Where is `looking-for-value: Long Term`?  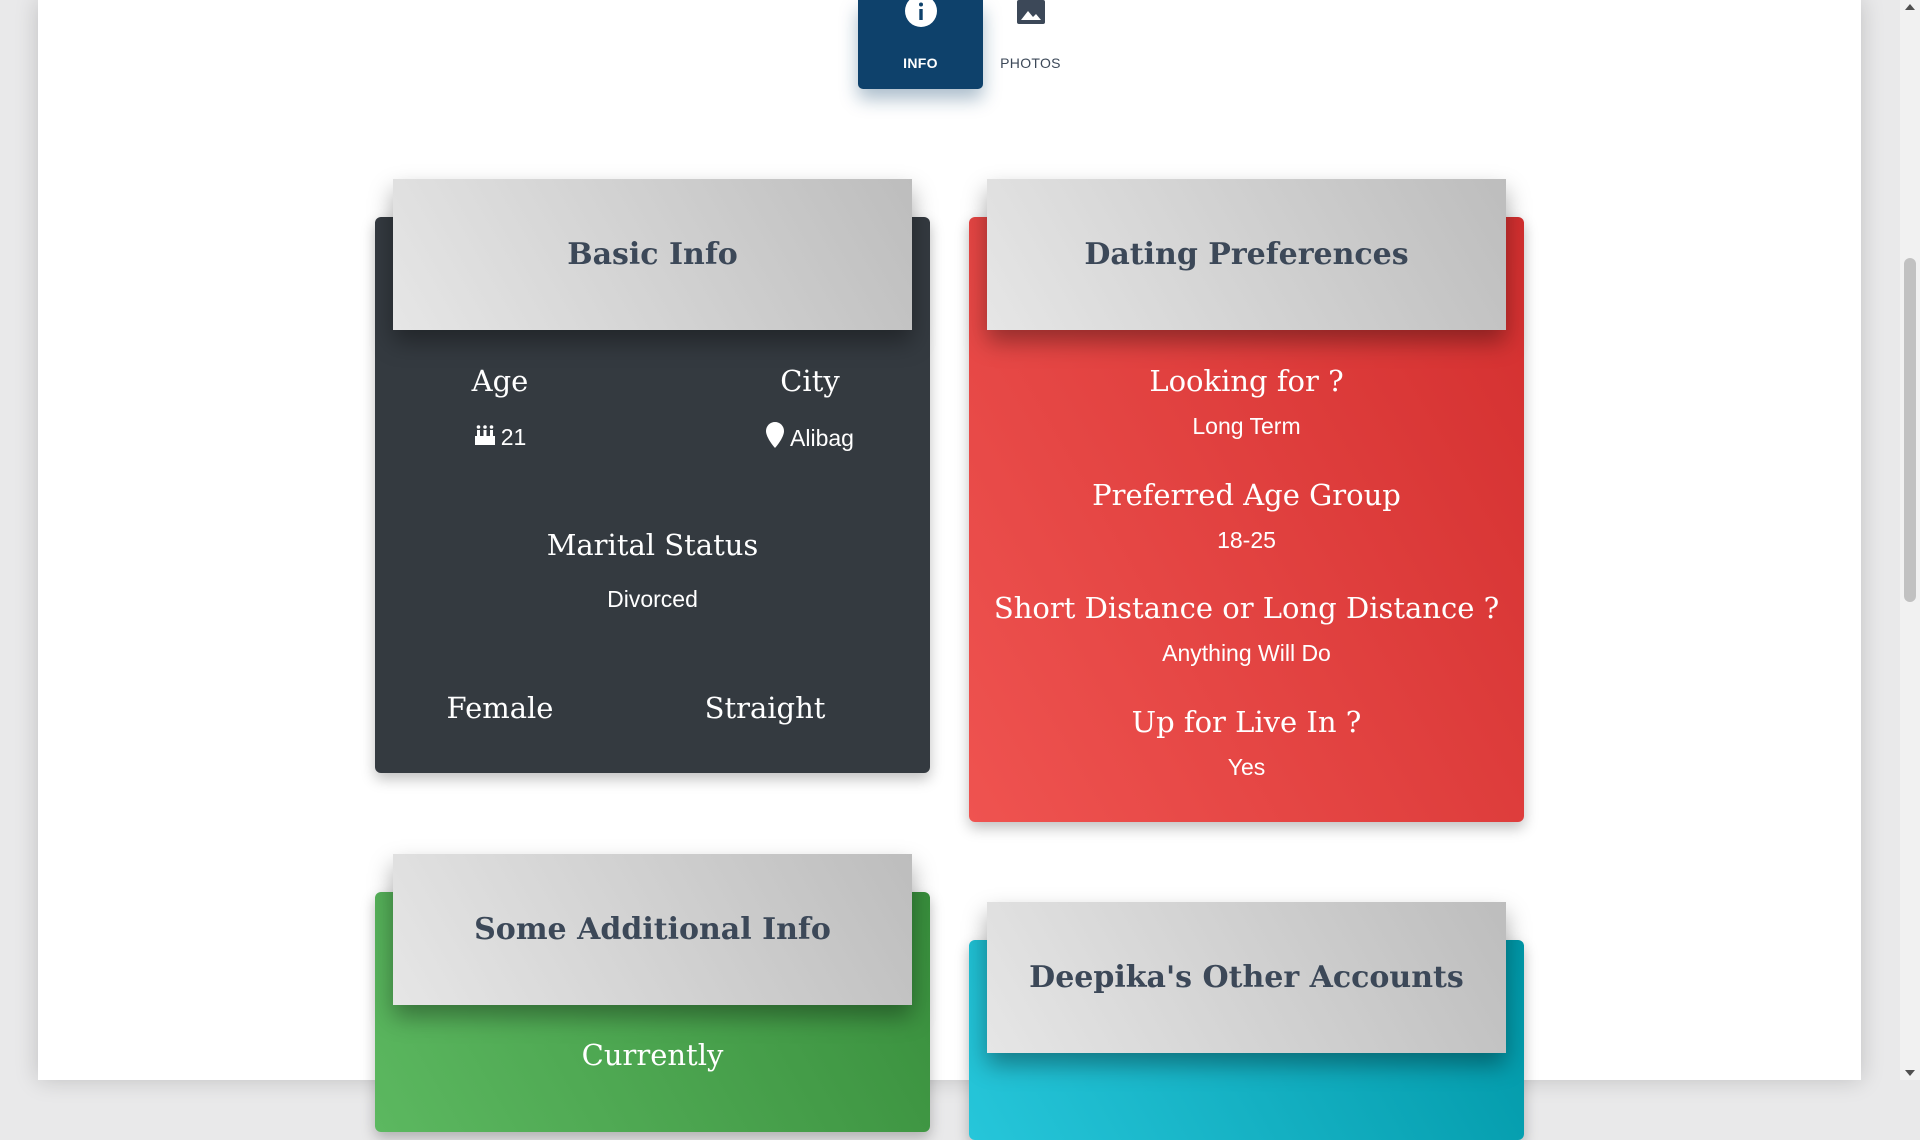
looking-for-value: Long Term is located at coordinates (1246, 426).